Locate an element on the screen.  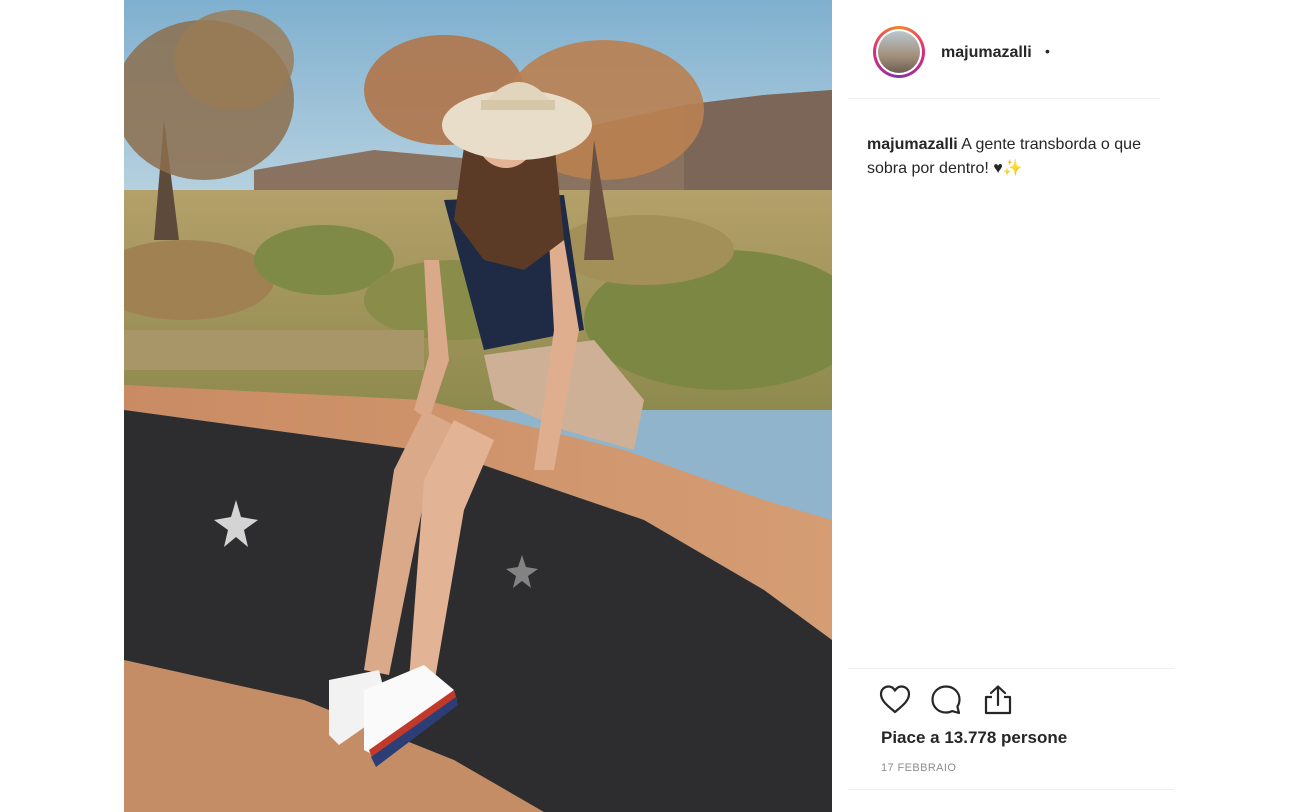
story-ring is located at coordinates (899, 52).